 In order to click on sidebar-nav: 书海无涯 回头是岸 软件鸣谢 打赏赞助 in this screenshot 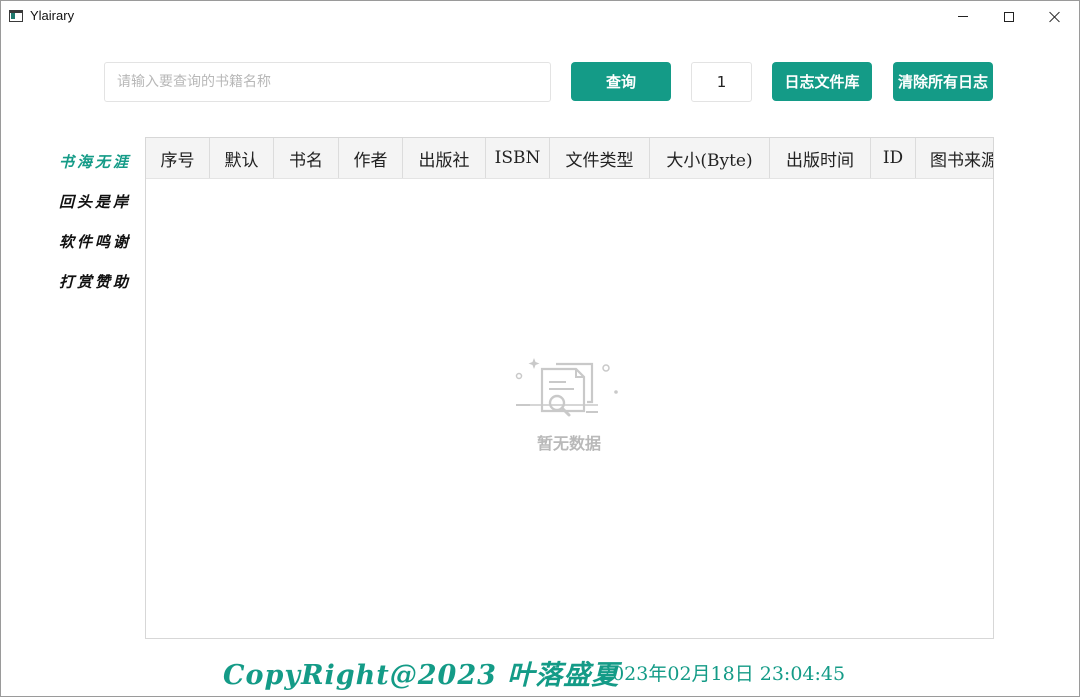, I will do `click(91, 221)`.